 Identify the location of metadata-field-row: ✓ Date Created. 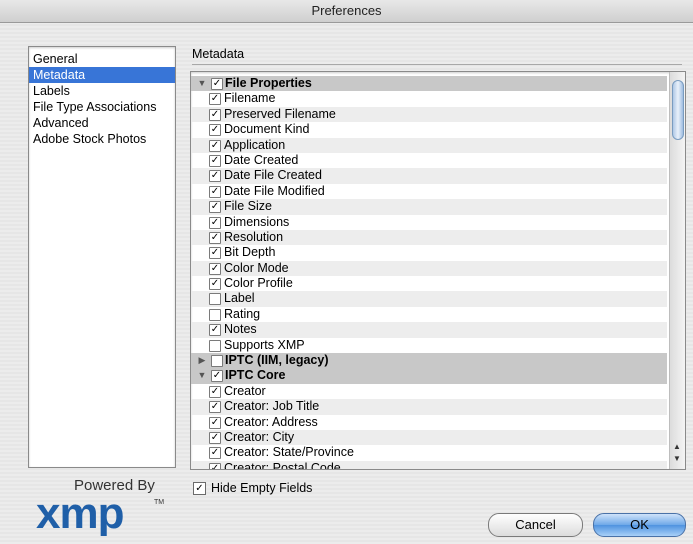
(429, 160).